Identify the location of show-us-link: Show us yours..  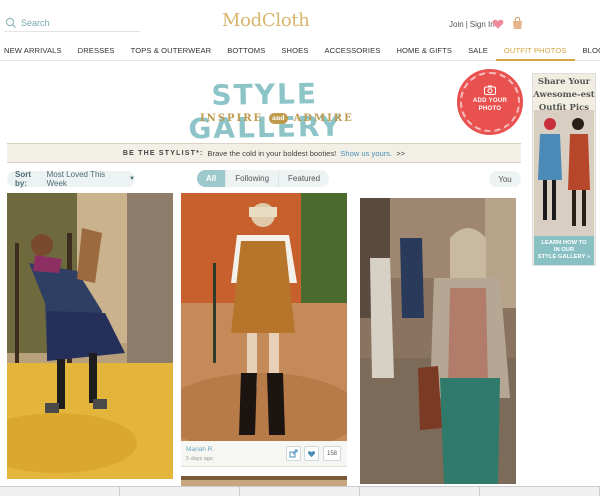
(366, 153).